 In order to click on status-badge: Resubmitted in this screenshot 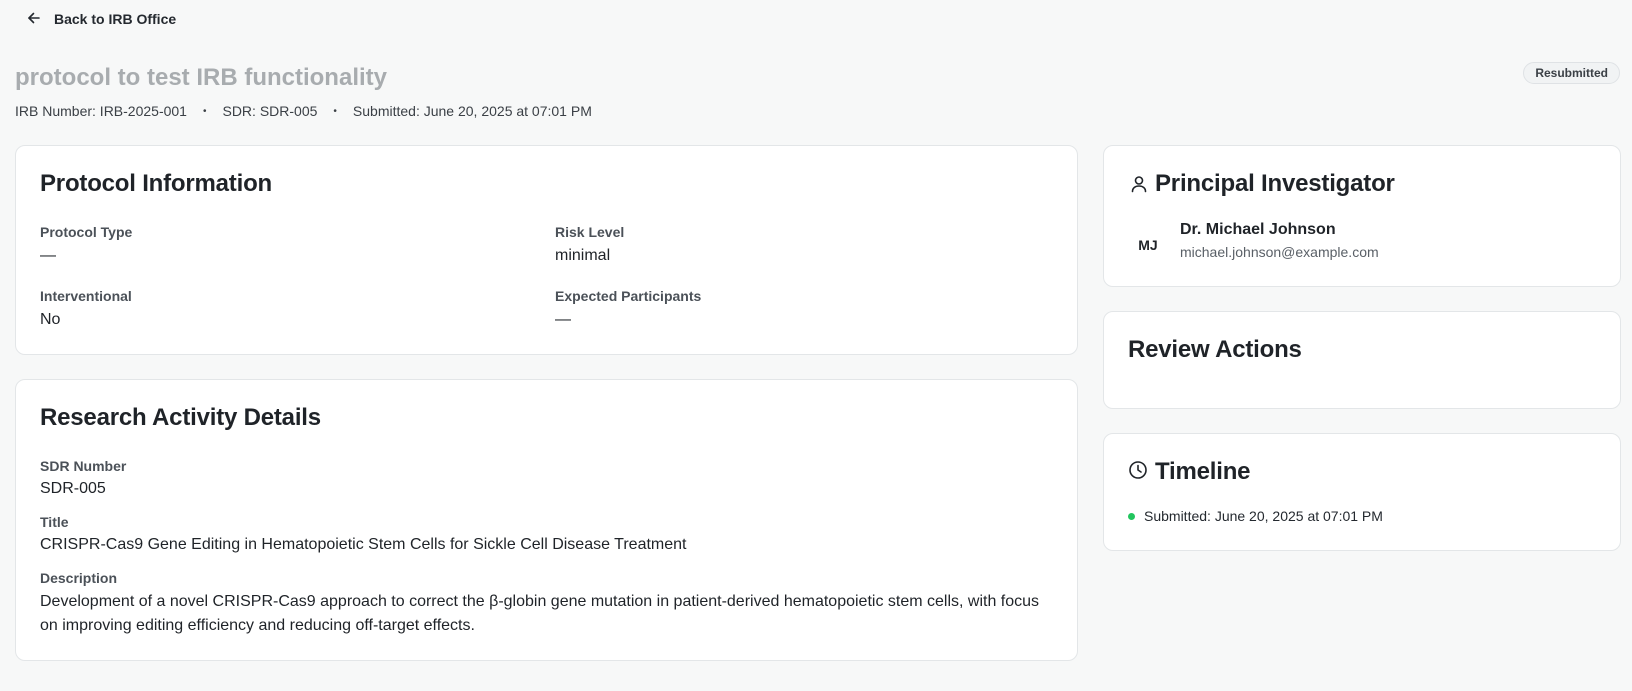, I will do `click(1571, 73)`.